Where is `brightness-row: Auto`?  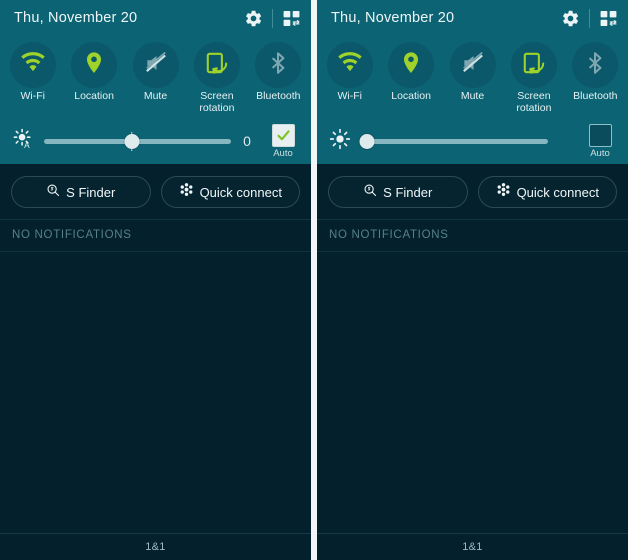
brightness-row: Auto is located at coordinates (472, 141).